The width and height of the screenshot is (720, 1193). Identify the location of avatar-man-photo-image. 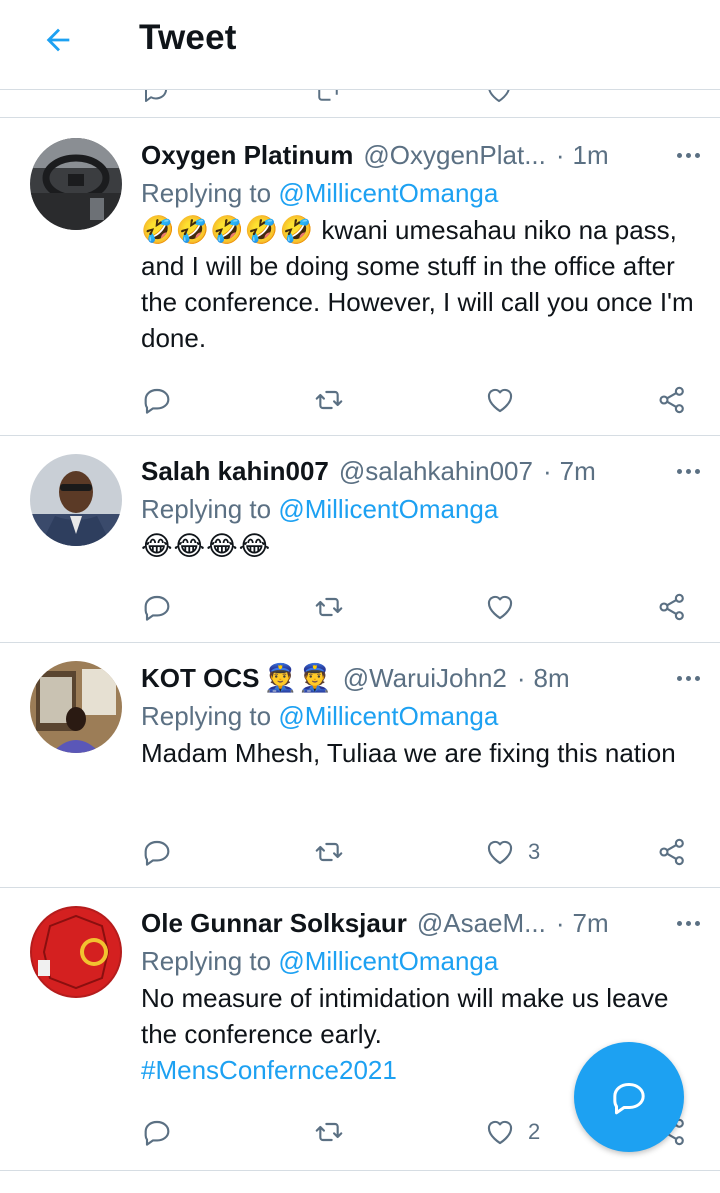
(76, 500).